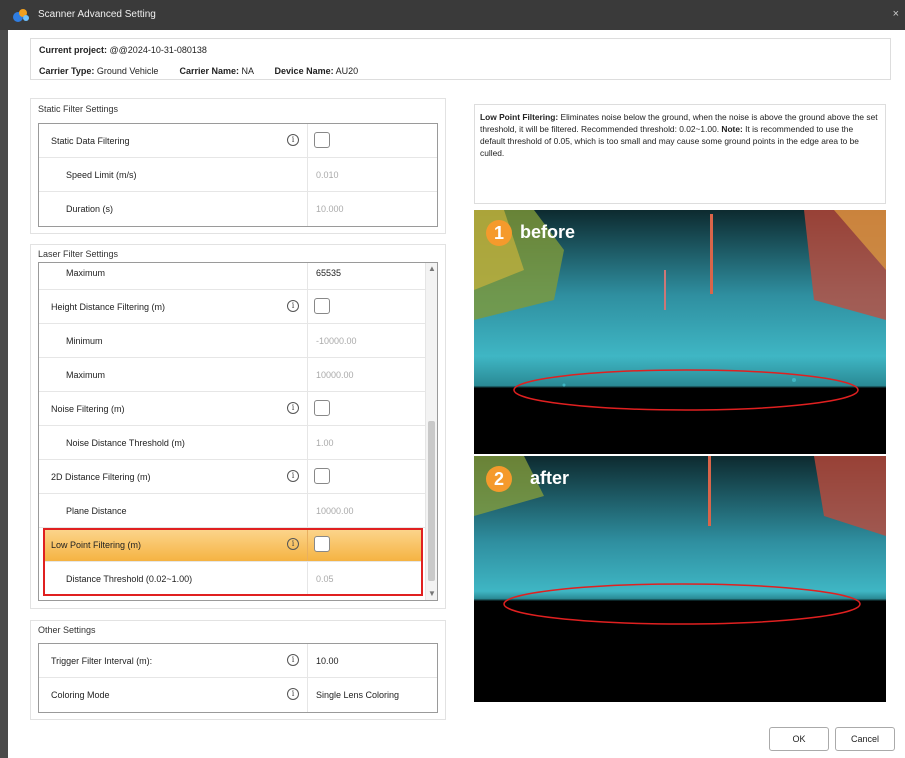  Describe the element at coordinates (431, 269) in the screenshot. I see `scroll-up-icon: ▲` at that location.